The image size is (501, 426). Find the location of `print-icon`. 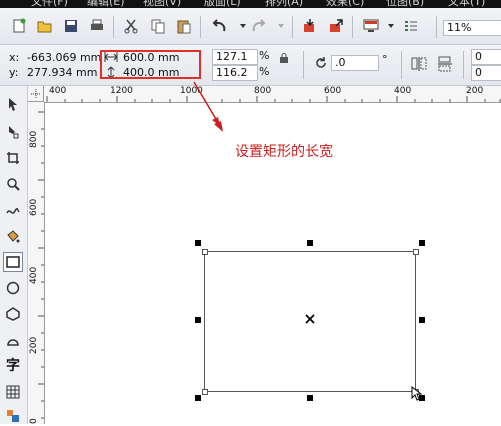

print-icon is located at coordinates (97, 26).